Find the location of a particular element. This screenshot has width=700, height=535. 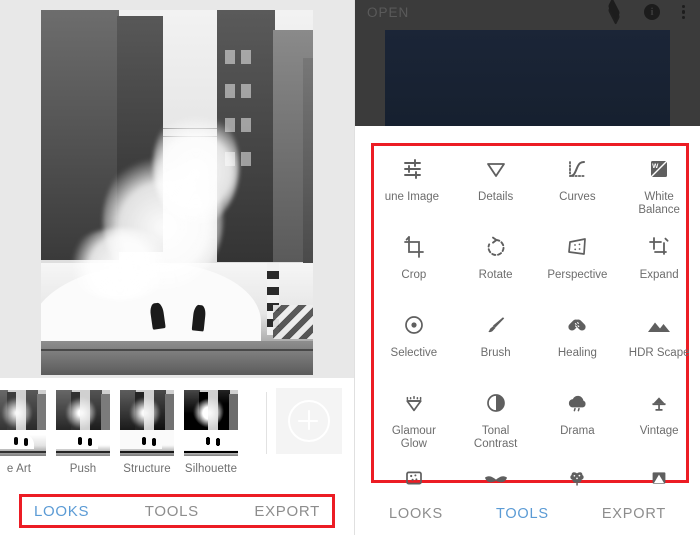

tool-grainy-film is located at coordinates (414, 472).